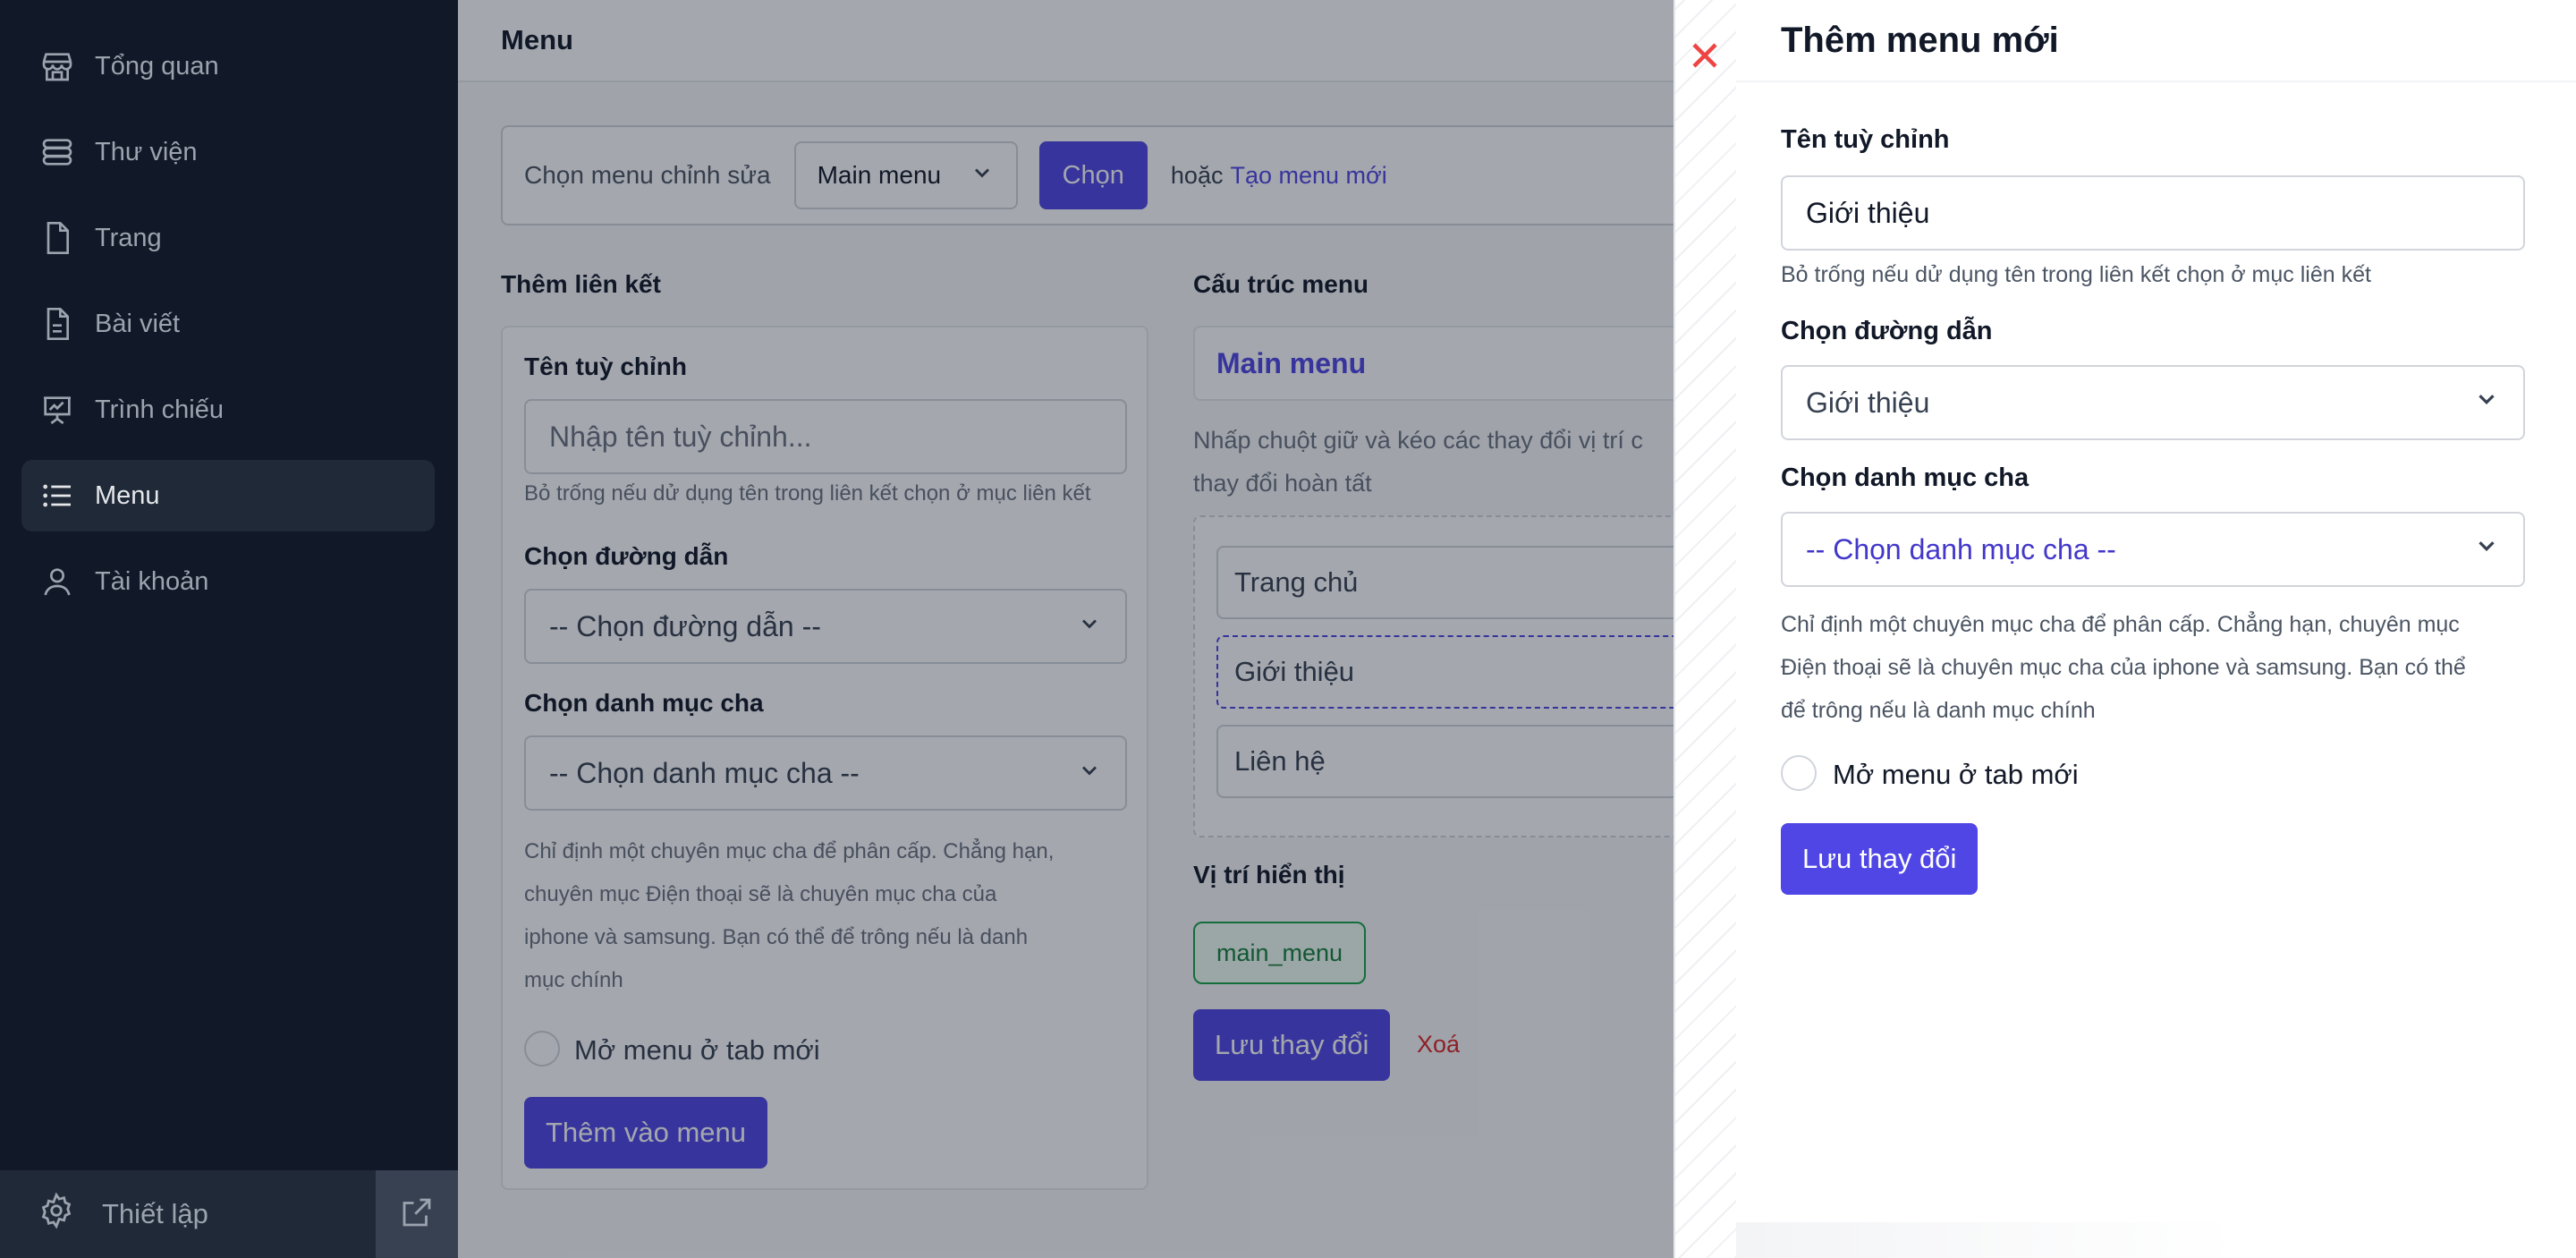 Image resolution: width=2576 pixels, height=1258 pixels. I want to click on drawer-custom-name-input: Giới thiệu, so click(2153, 213).